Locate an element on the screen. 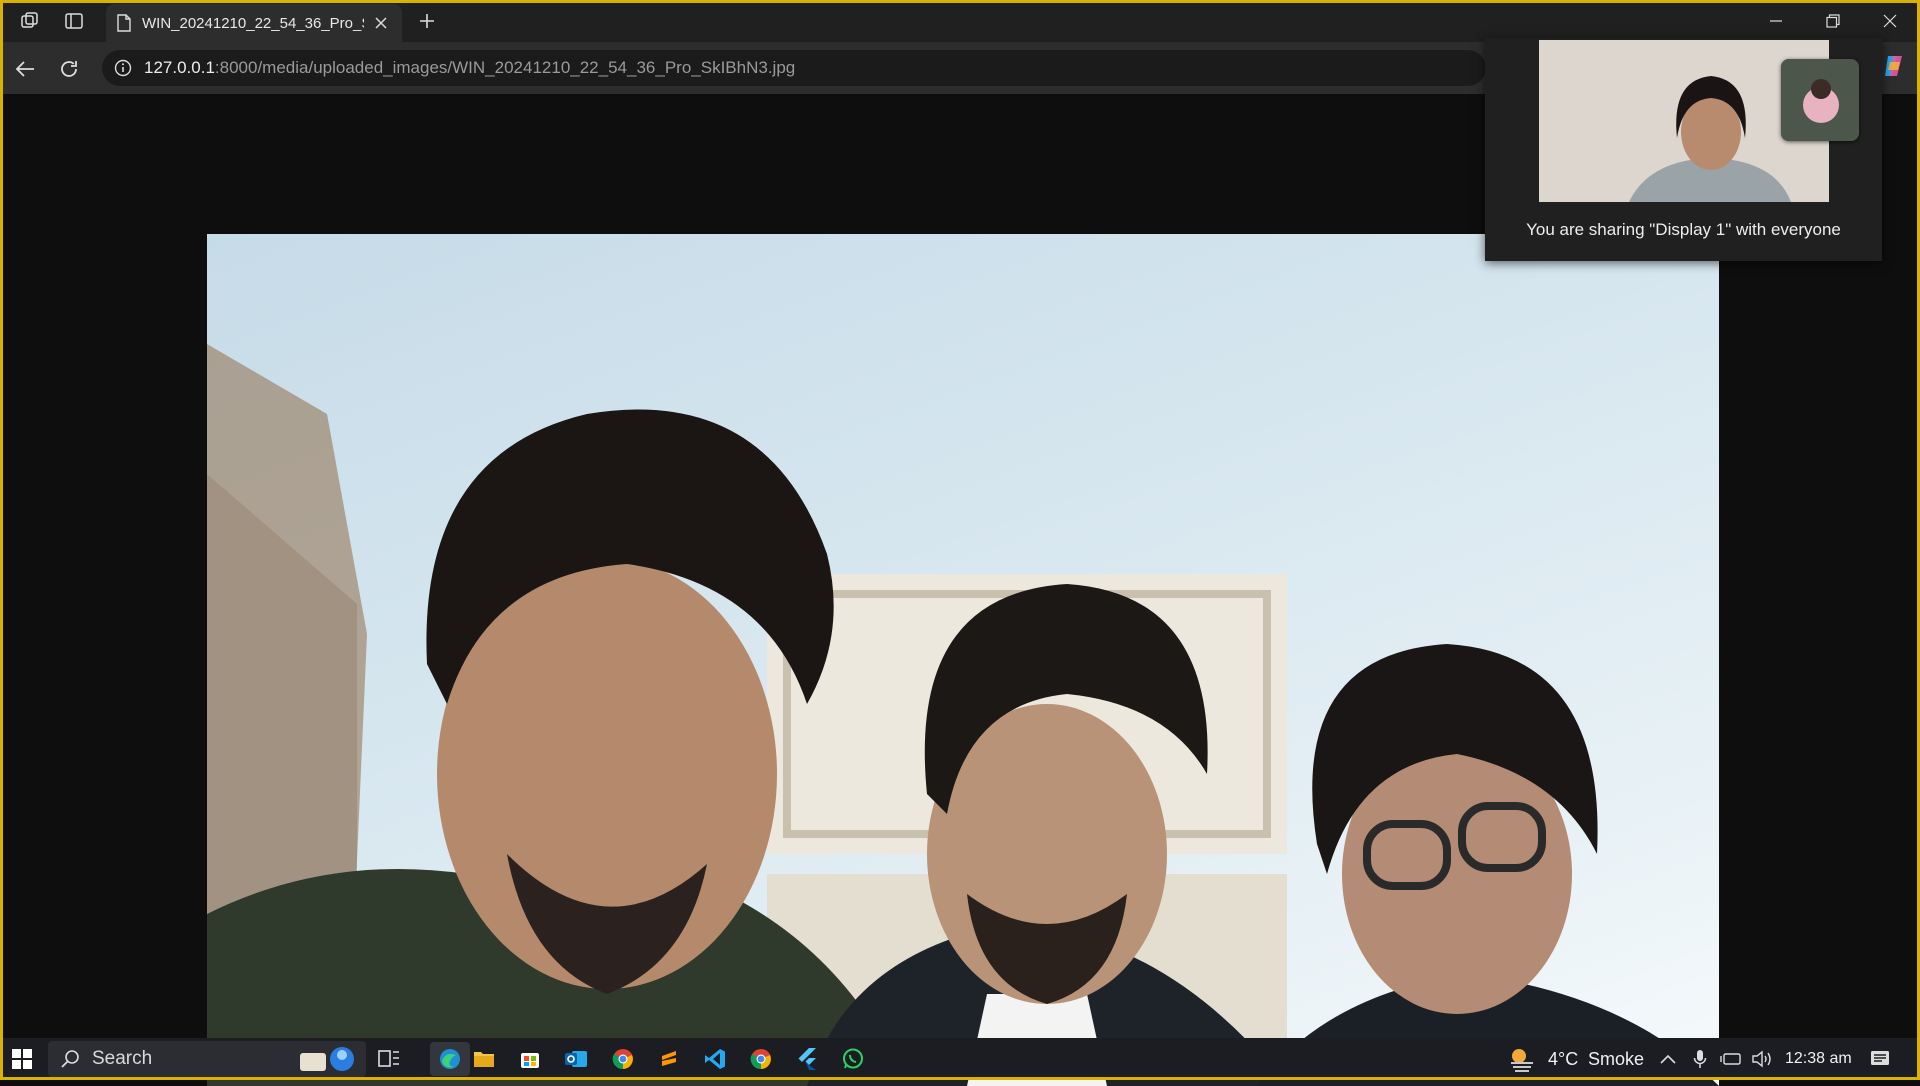 This screenshot has width=1920, height=1086. refresh-button is located at coordinates (69, 69).